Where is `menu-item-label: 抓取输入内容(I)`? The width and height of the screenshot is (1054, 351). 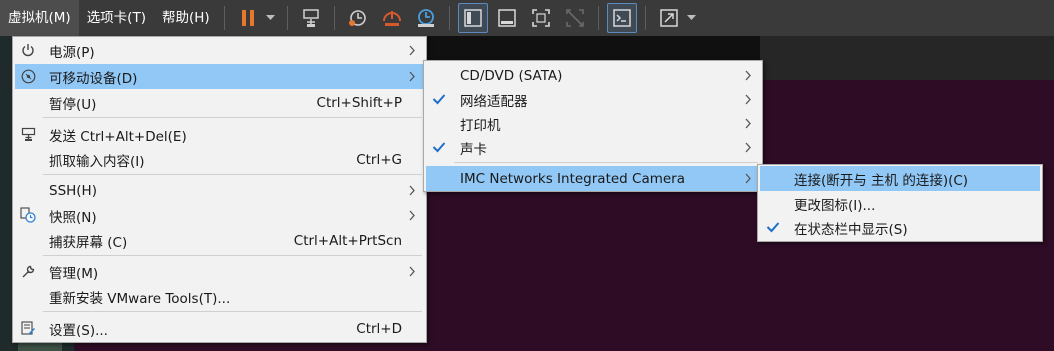 menu-item-label: 抓取输入内容(I) is located at coordinates (97, 161).